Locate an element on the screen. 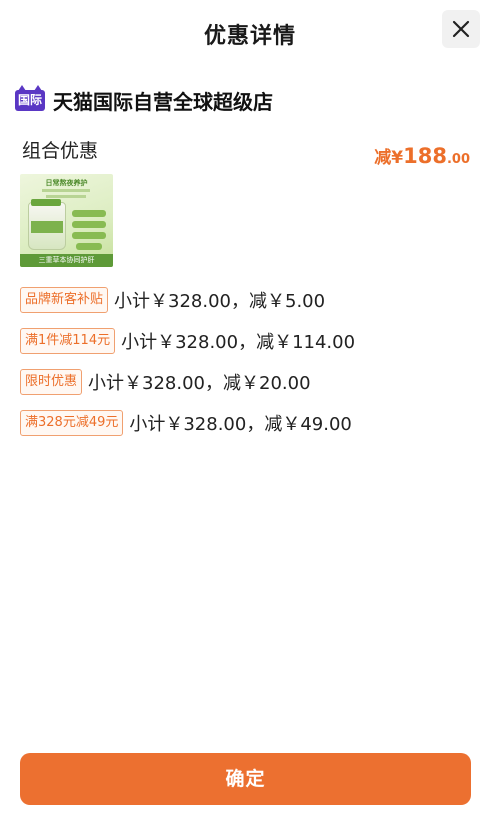 The image size is (500, 823). promotion-tag: 限时优惠 is located at coordinates (51, 381).